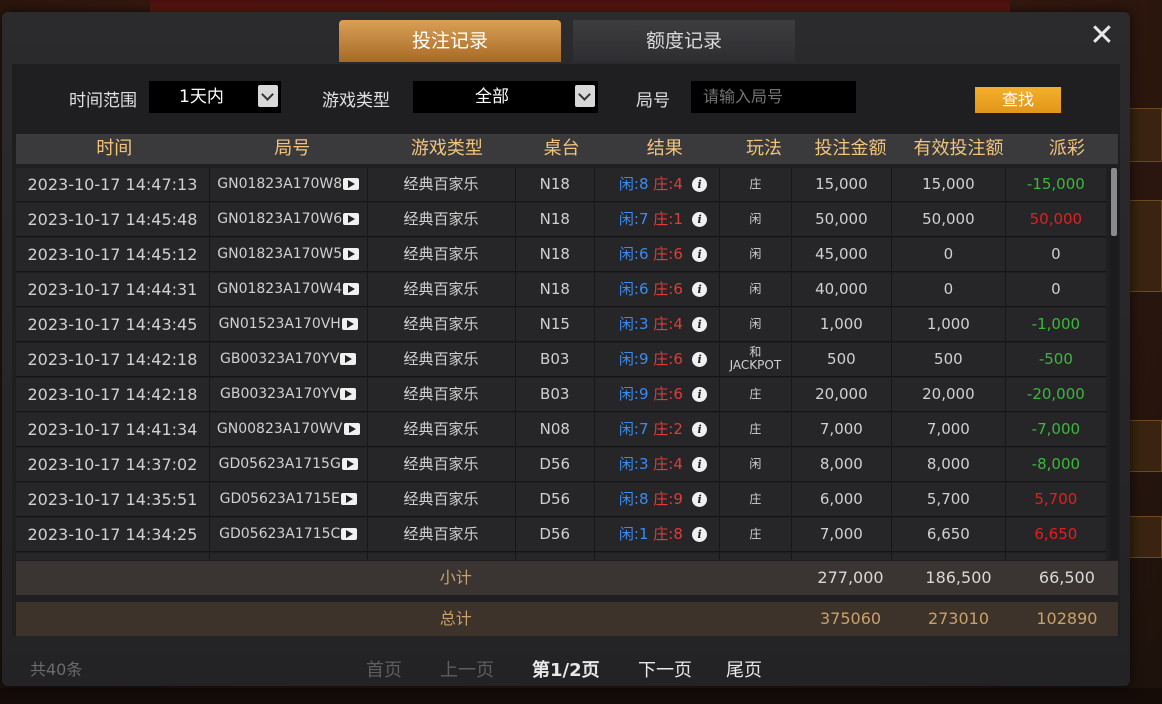  Describe the element at coordinates (280, 184) in the screenshot. I see `round-id: GN01823A170W8` at that location.